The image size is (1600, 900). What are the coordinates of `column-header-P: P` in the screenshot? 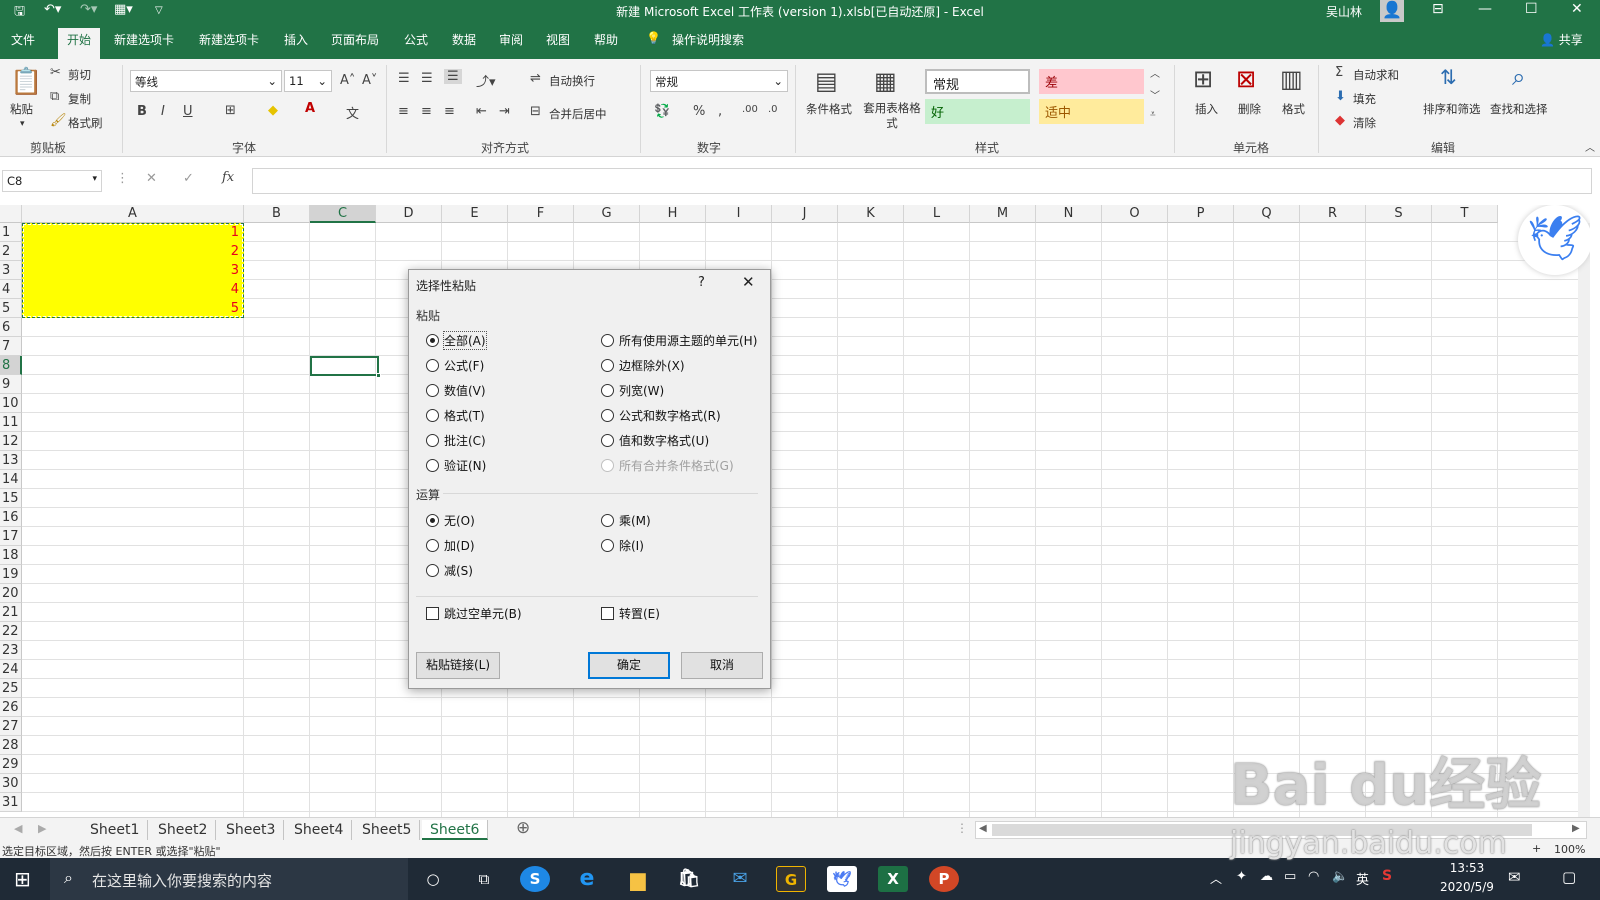 It's located at (1201, 214).